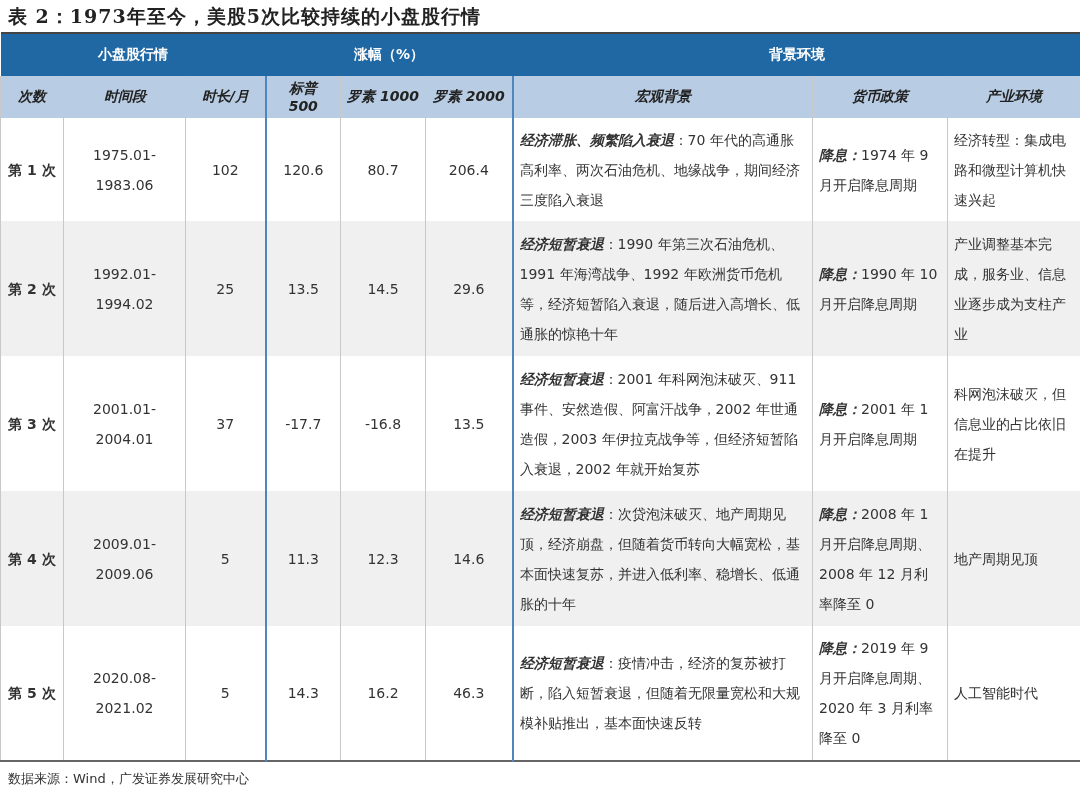 This screenshot has width=1080, height=791. Describe the element at coordinates (796, 54) in the screenshot. I see `column-group-header: 背景环境` at that location.